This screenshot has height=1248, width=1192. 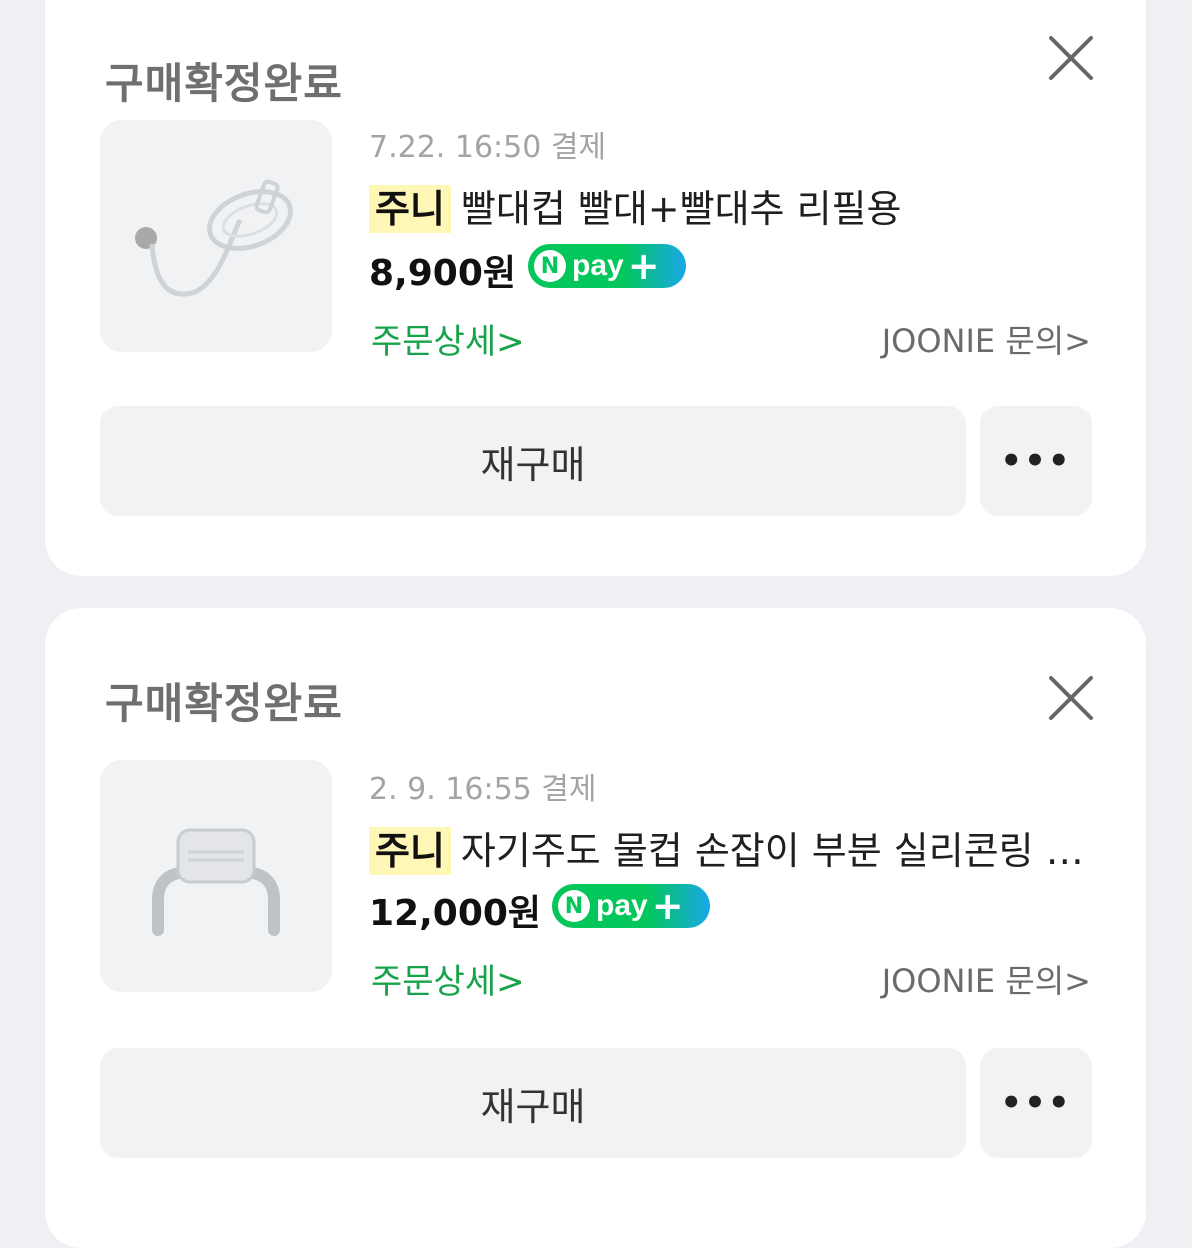 What do you see at coordinates (681, 209) in the screenshot?
I see `product-name: 빨대컵 빨대+빨대추 리필용` at bounding box center [681, 209].